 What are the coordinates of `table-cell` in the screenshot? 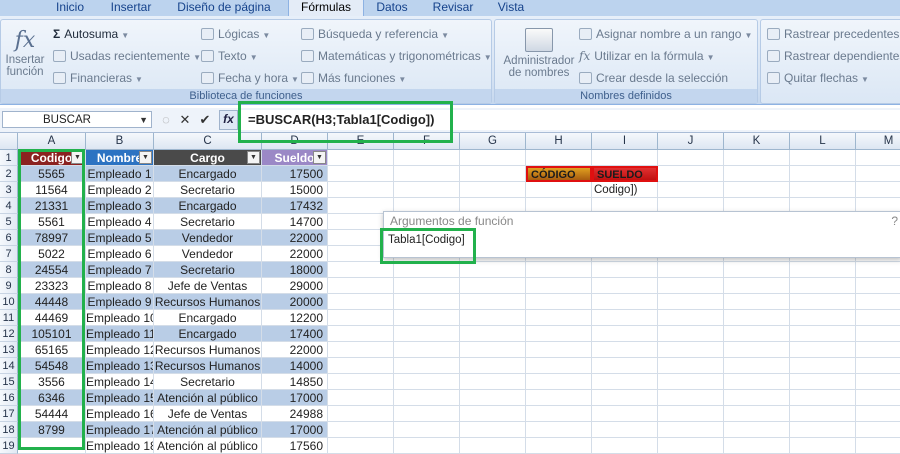 It's located at (52, 446).